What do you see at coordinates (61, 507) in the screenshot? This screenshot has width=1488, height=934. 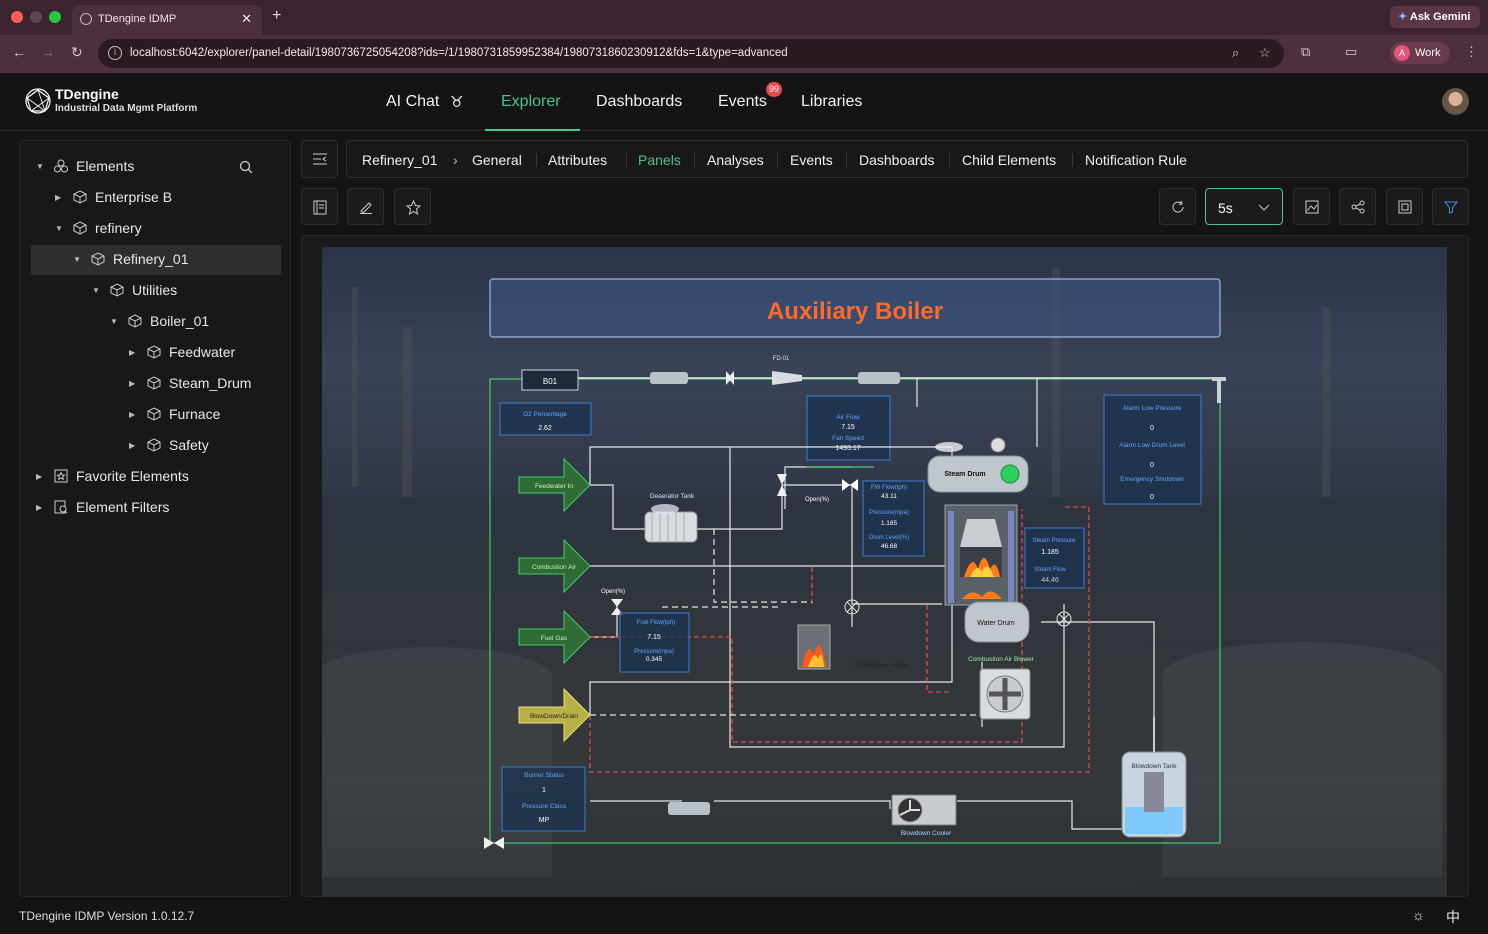 I see `filter-icon` at bounding box center [61, 507].